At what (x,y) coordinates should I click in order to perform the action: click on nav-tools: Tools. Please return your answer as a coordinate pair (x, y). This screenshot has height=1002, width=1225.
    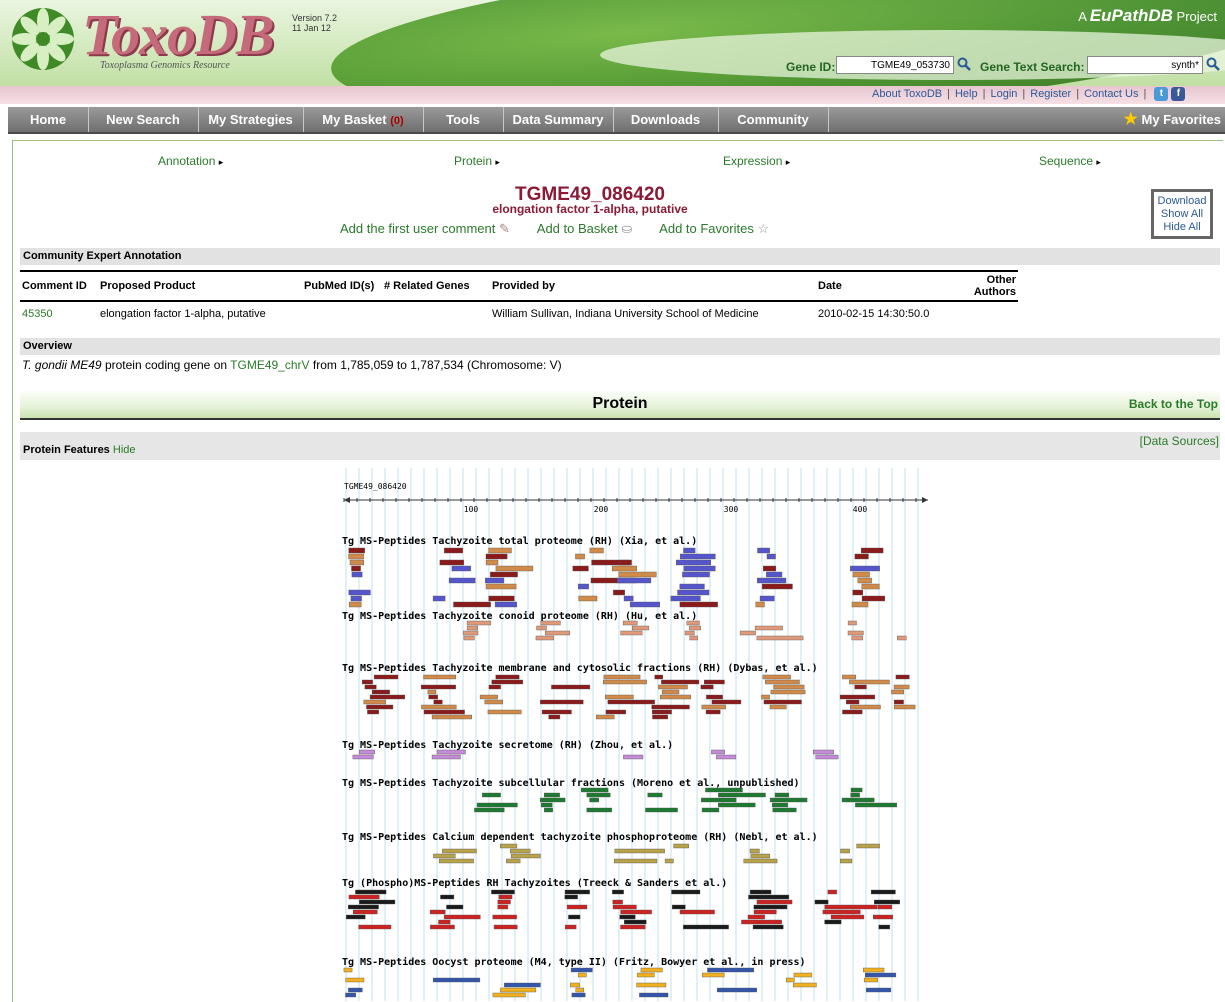
    Looking at the image, I should click on (463, 119).